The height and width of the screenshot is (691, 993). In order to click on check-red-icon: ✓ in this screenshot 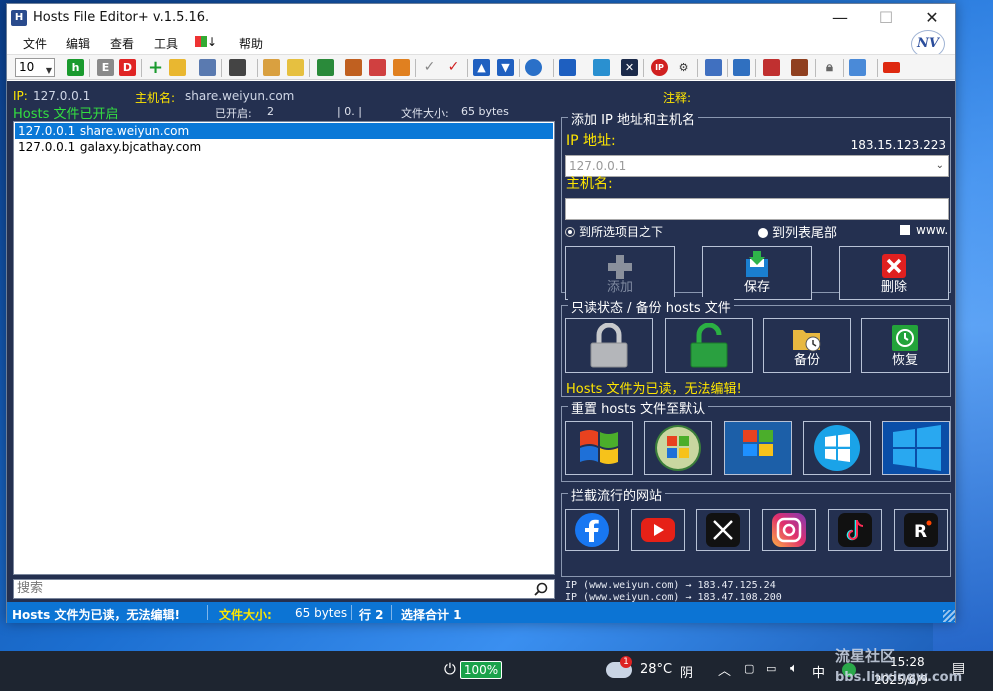, I will do `click(453, 67)`.